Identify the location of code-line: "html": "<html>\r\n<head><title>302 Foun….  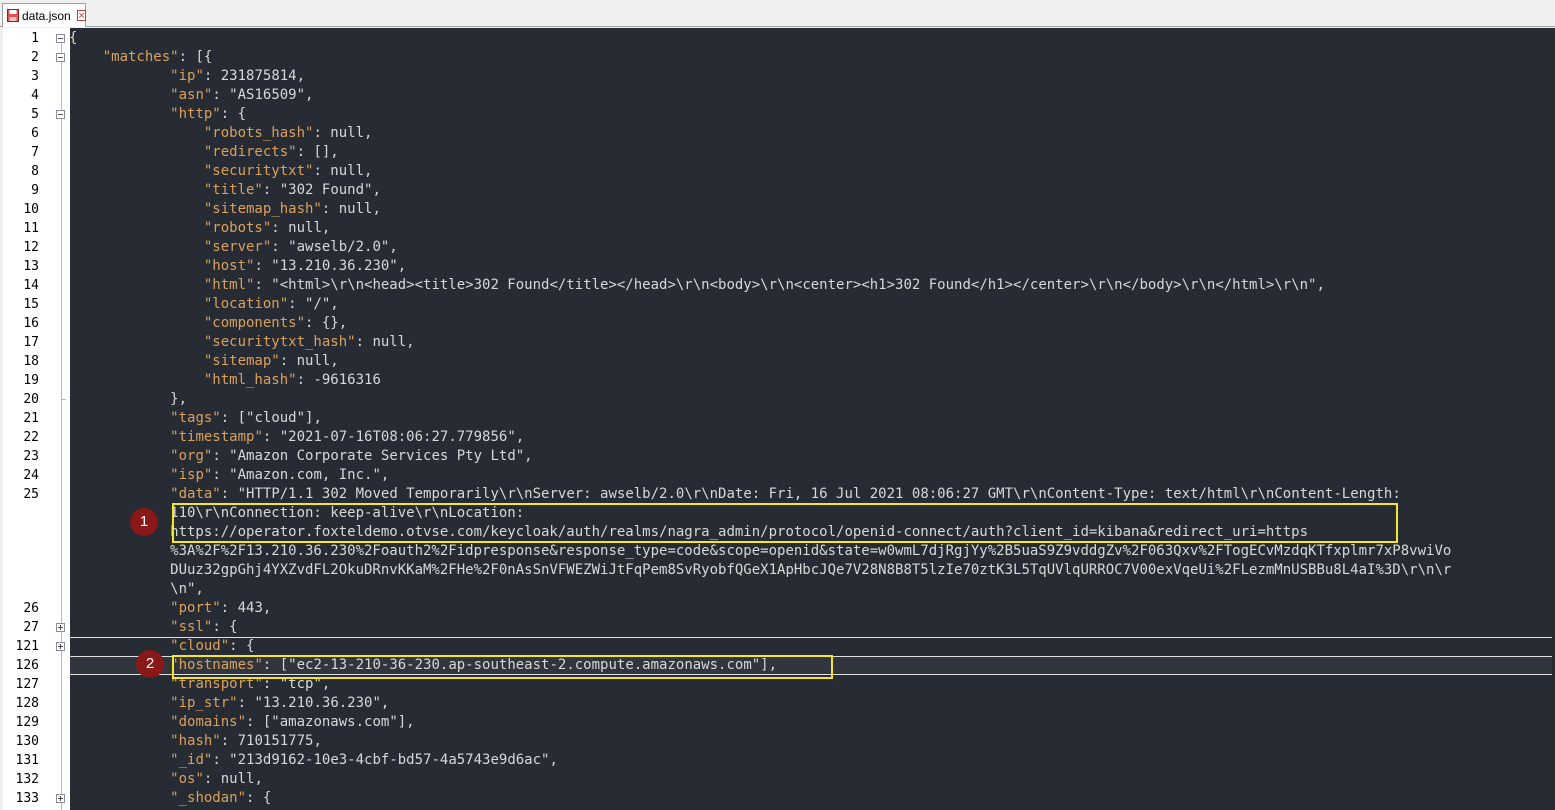
(697, 285).